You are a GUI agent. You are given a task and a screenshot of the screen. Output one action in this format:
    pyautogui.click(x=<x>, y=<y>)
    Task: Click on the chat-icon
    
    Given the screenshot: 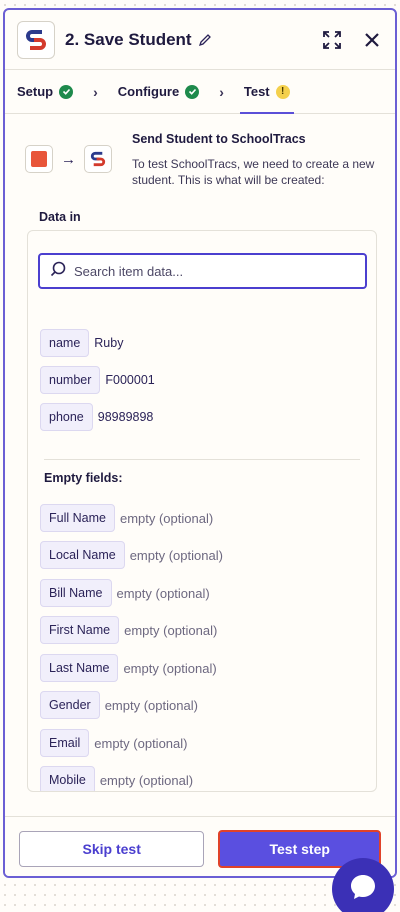 What is the action you would take?
    pyautogui.click(x=363, y=889)
    